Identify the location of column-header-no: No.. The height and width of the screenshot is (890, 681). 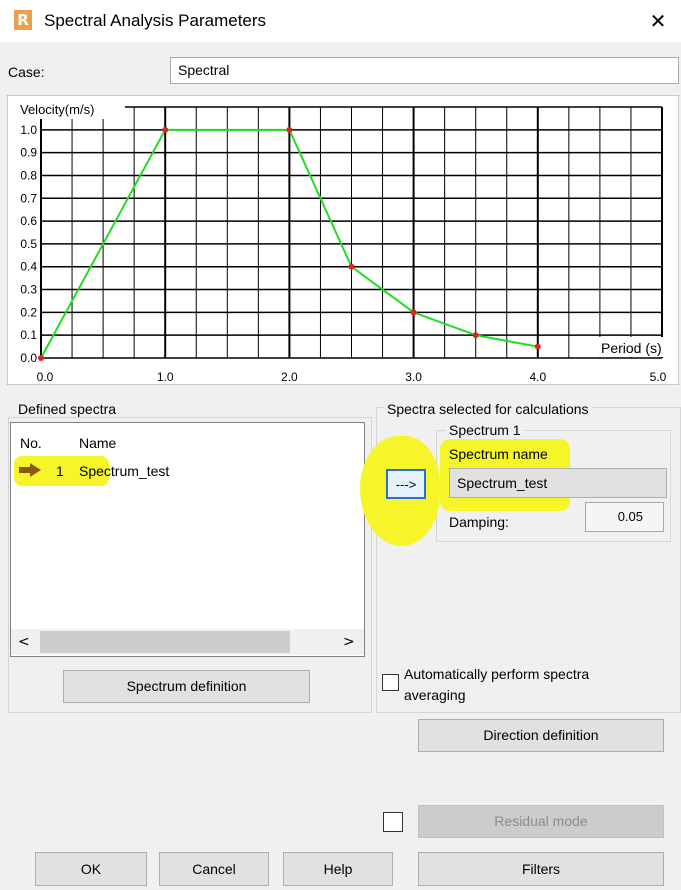
(31, 443).